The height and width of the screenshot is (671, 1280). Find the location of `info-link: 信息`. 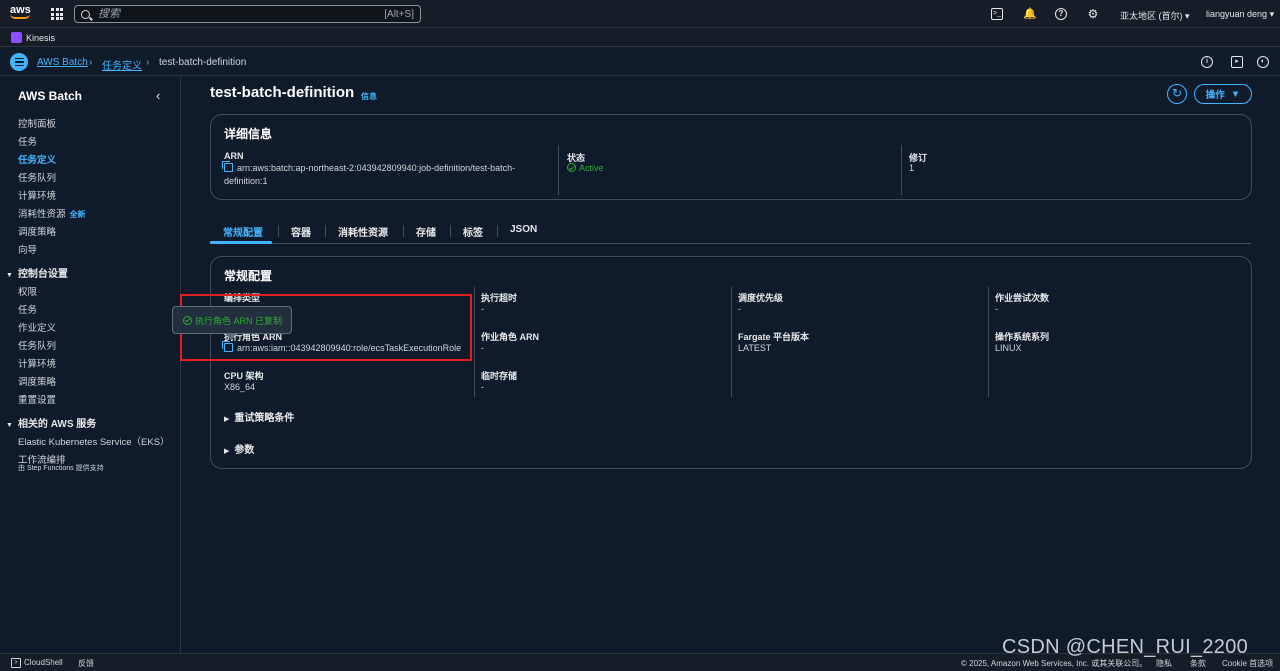

info-link: 信息 is located at coordinates (369, 96).